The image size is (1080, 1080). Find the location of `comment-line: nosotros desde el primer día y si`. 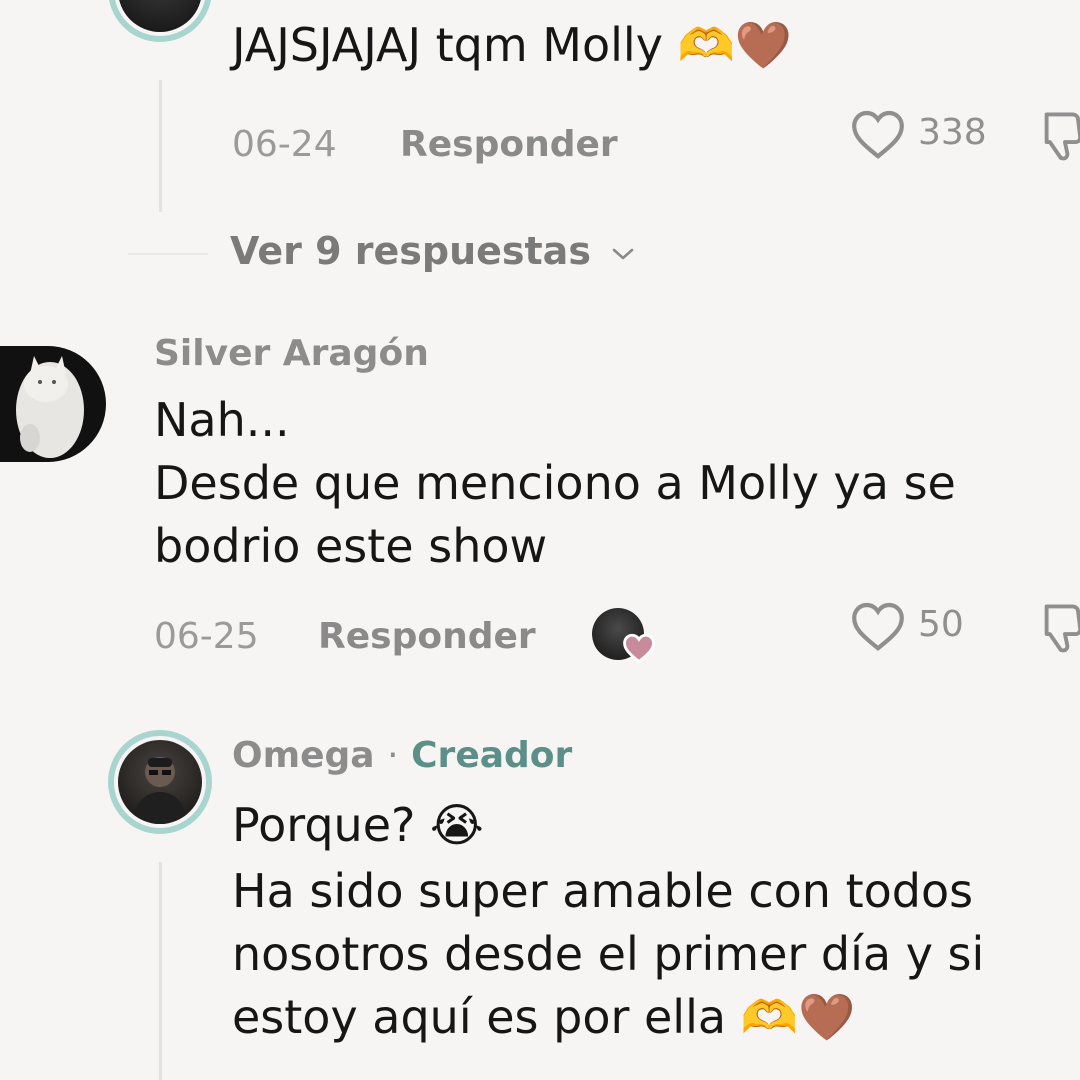

comment-line: nosotros desde el primer día y si is located at coordinates (608, 954).